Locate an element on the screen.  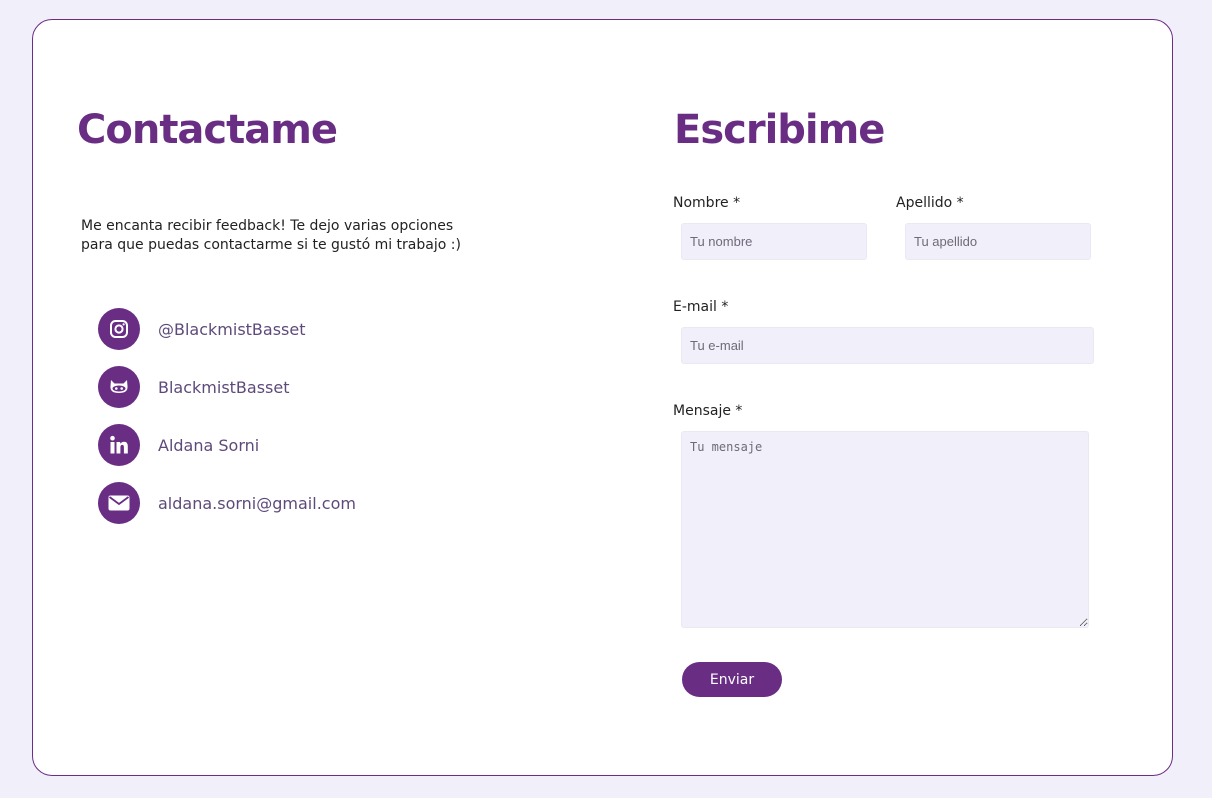
contact-item-instagram: @BlackmistBasset is located at coordinates (202, 329).